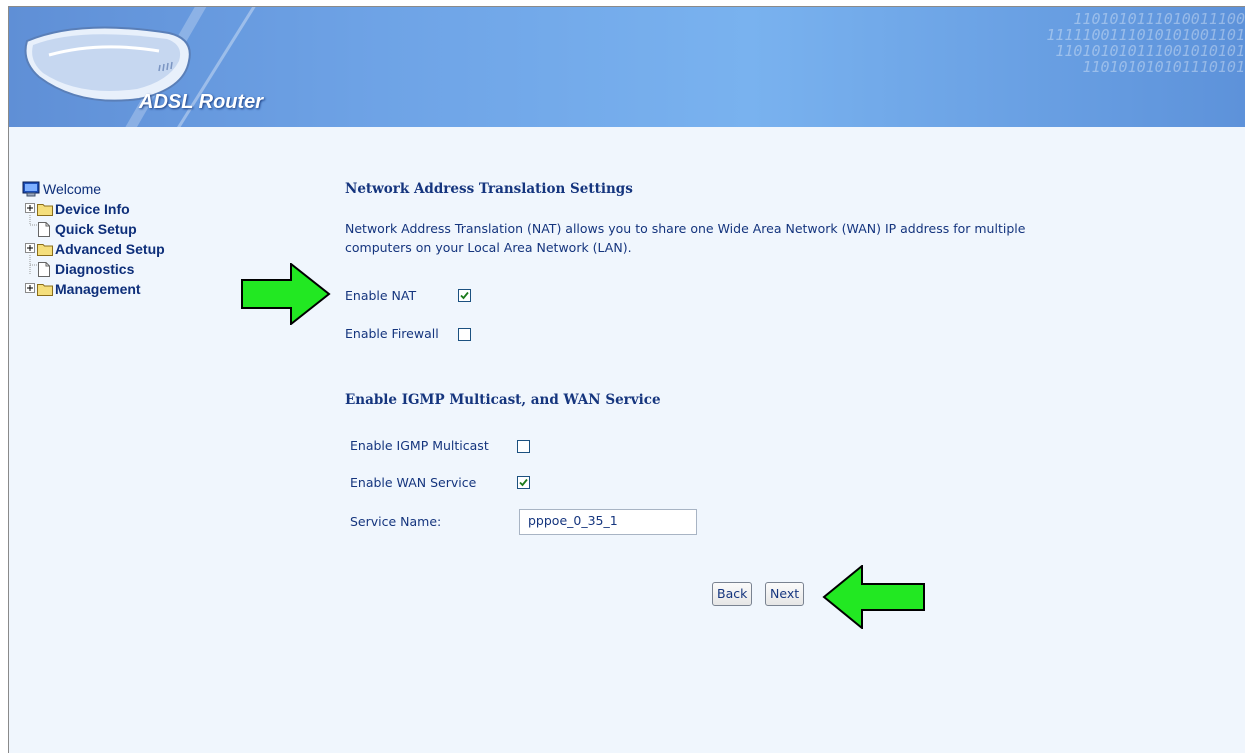 The width and height of the screenshot is (1249, 753). I want to click on wan-service-checkbox, so click(523, 482).